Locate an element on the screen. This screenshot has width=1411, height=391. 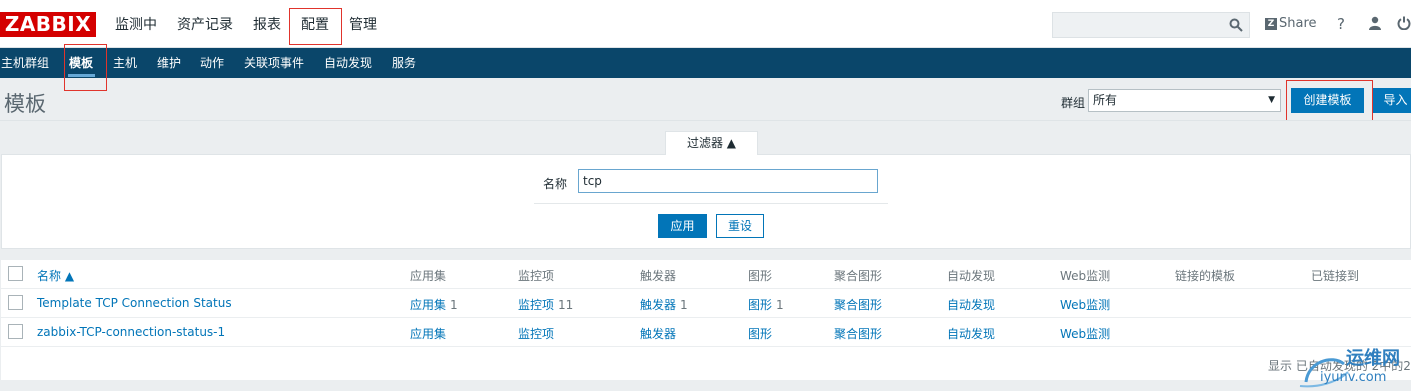
subnav-host-groups: 主机群组 is located at coordinates (25, 63).